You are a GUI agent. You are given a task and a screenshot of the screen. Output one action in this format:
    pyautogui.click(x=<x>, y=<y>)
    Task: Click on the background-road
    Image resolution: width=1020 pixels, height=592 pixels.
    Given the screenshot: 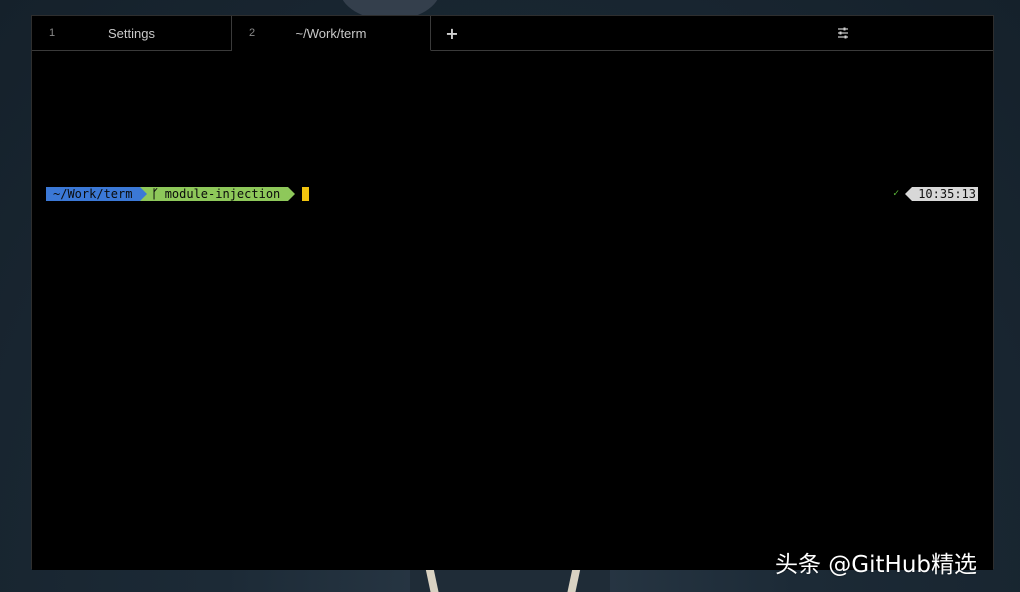 What is the action you would take?
    pyautogui.click(x=510, y=580)
    